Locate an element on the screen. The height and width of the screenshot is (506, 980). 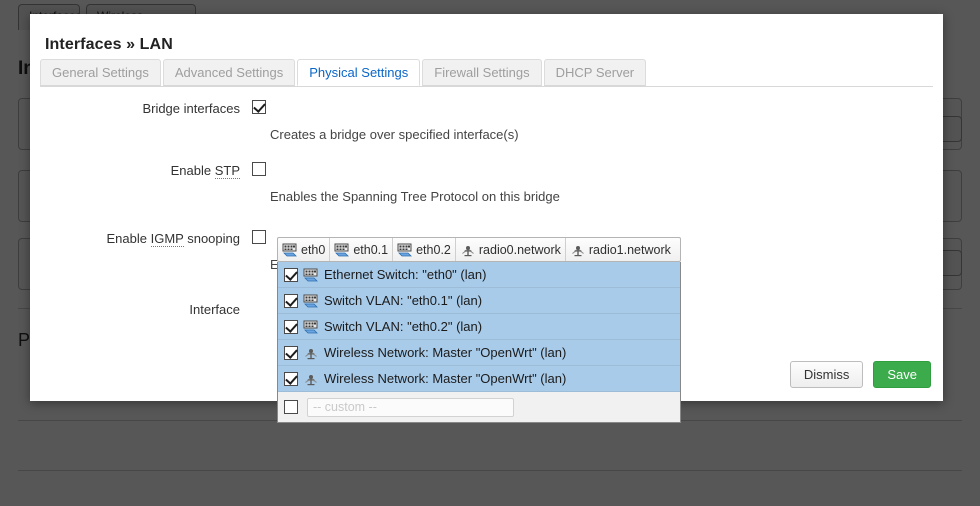
interface-chip-label: eth0.2 is located at coordinates (433, 249).